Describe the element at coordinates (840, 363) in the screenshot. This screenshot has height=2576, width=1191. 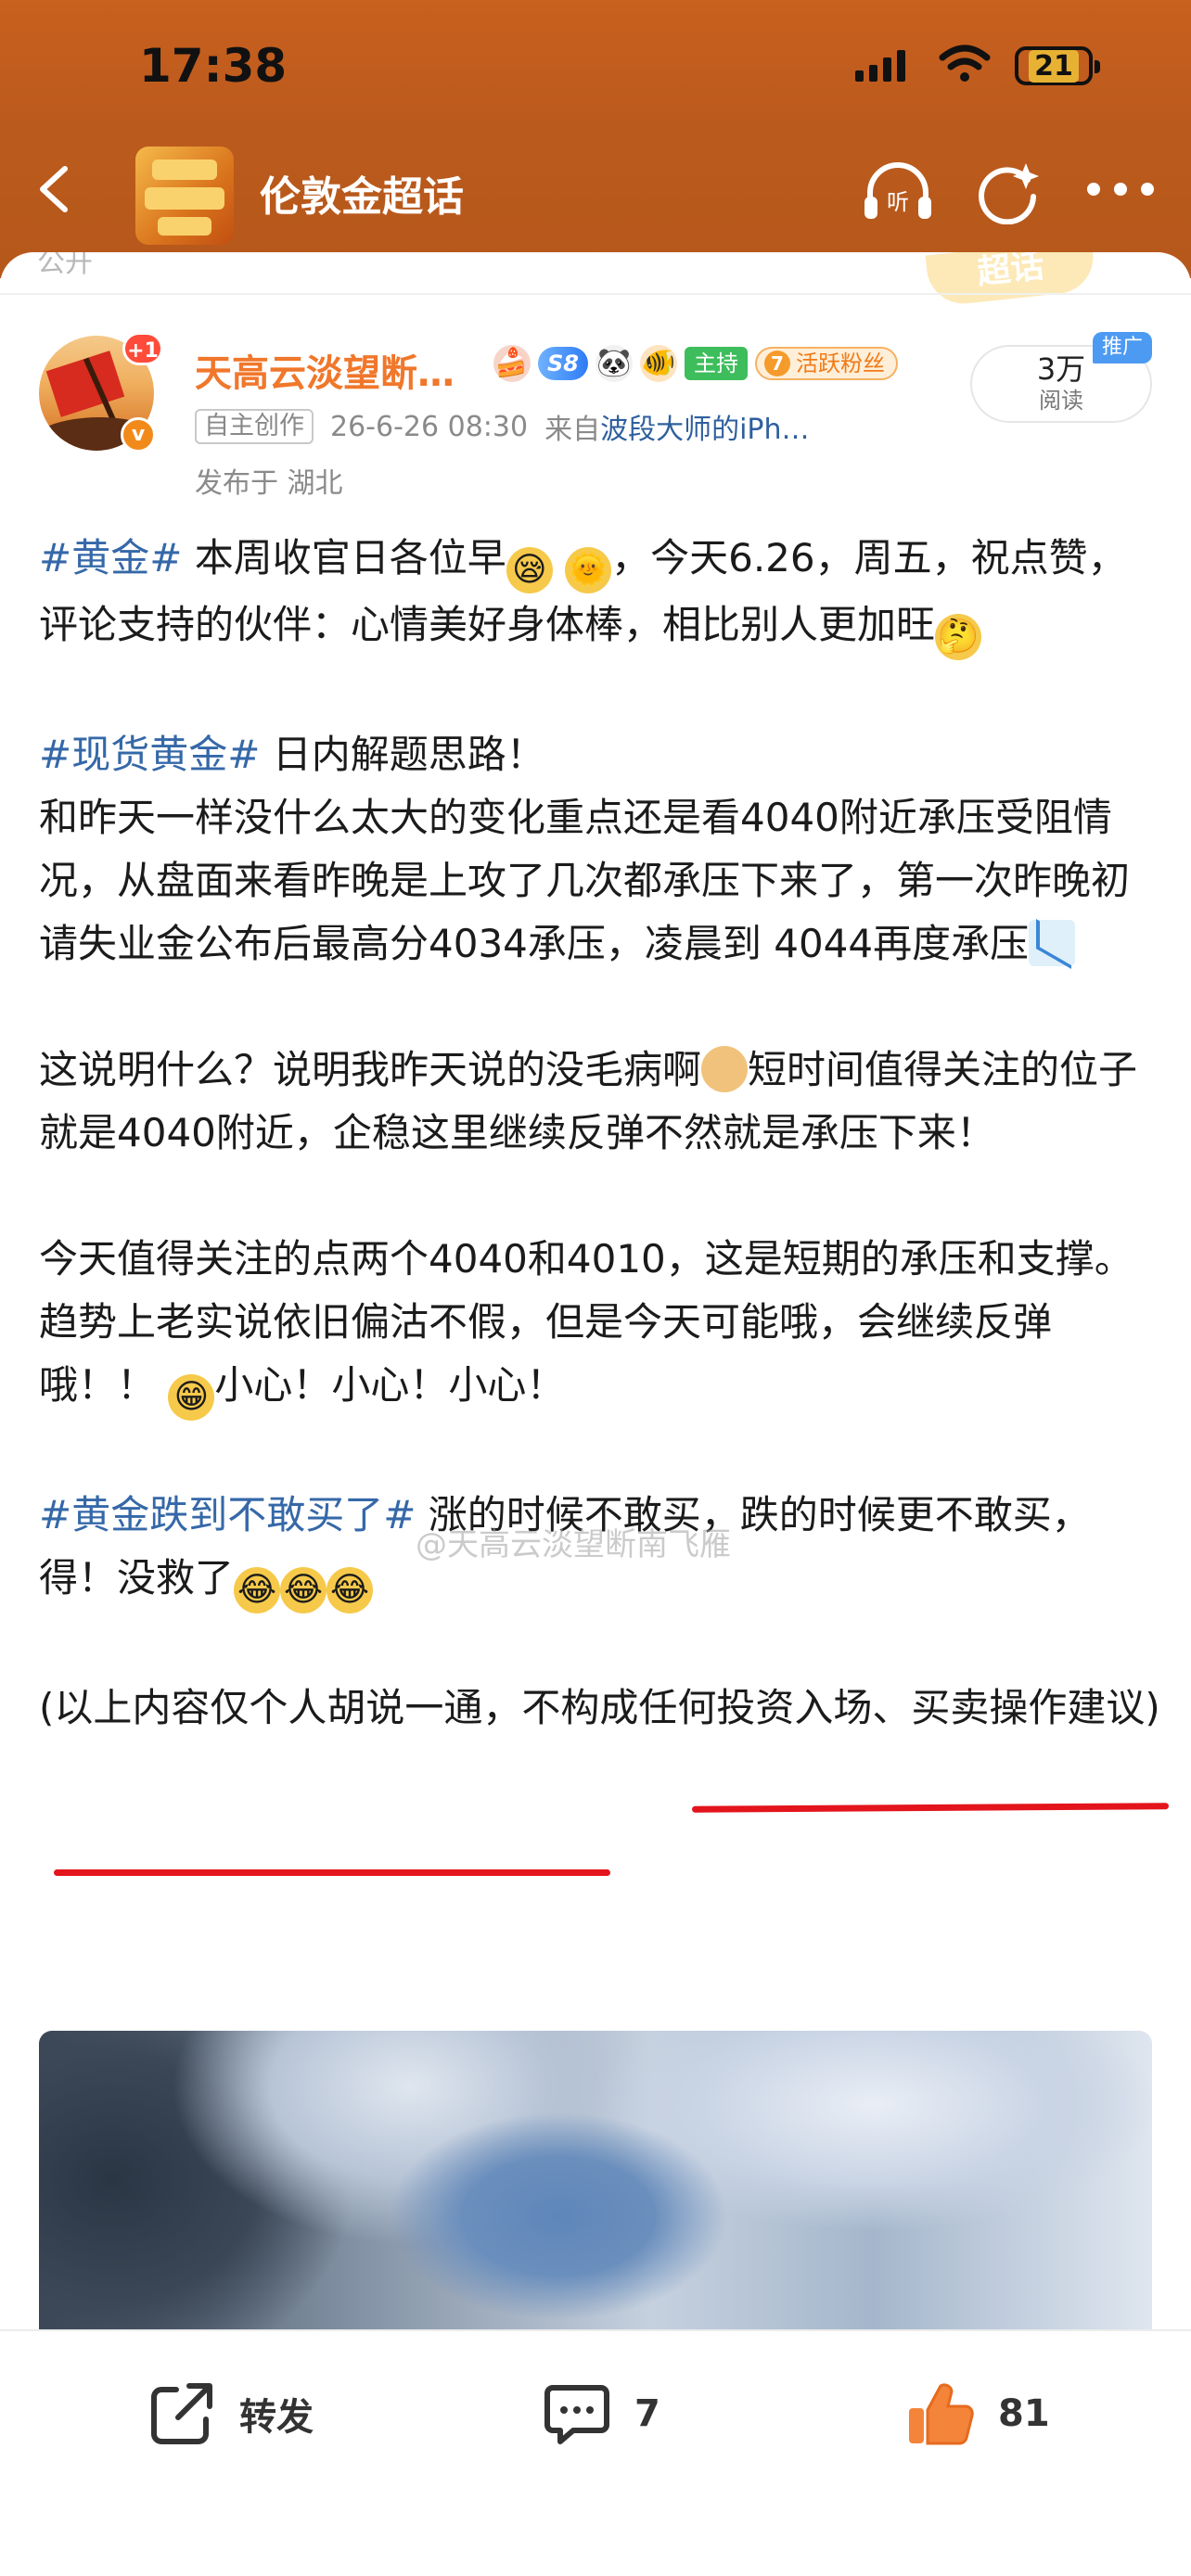
I see `fans-label: 活跃粉丝` at that location.